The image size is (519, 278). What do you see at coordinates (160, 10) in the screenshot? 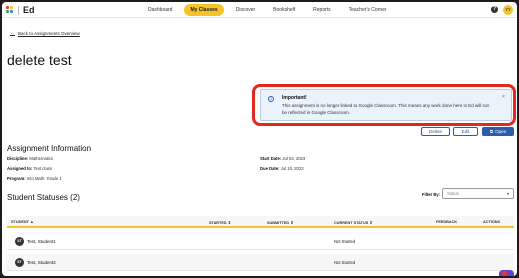
I see `nav-dashboard: Dashboard` at bounding box center [160, 10].